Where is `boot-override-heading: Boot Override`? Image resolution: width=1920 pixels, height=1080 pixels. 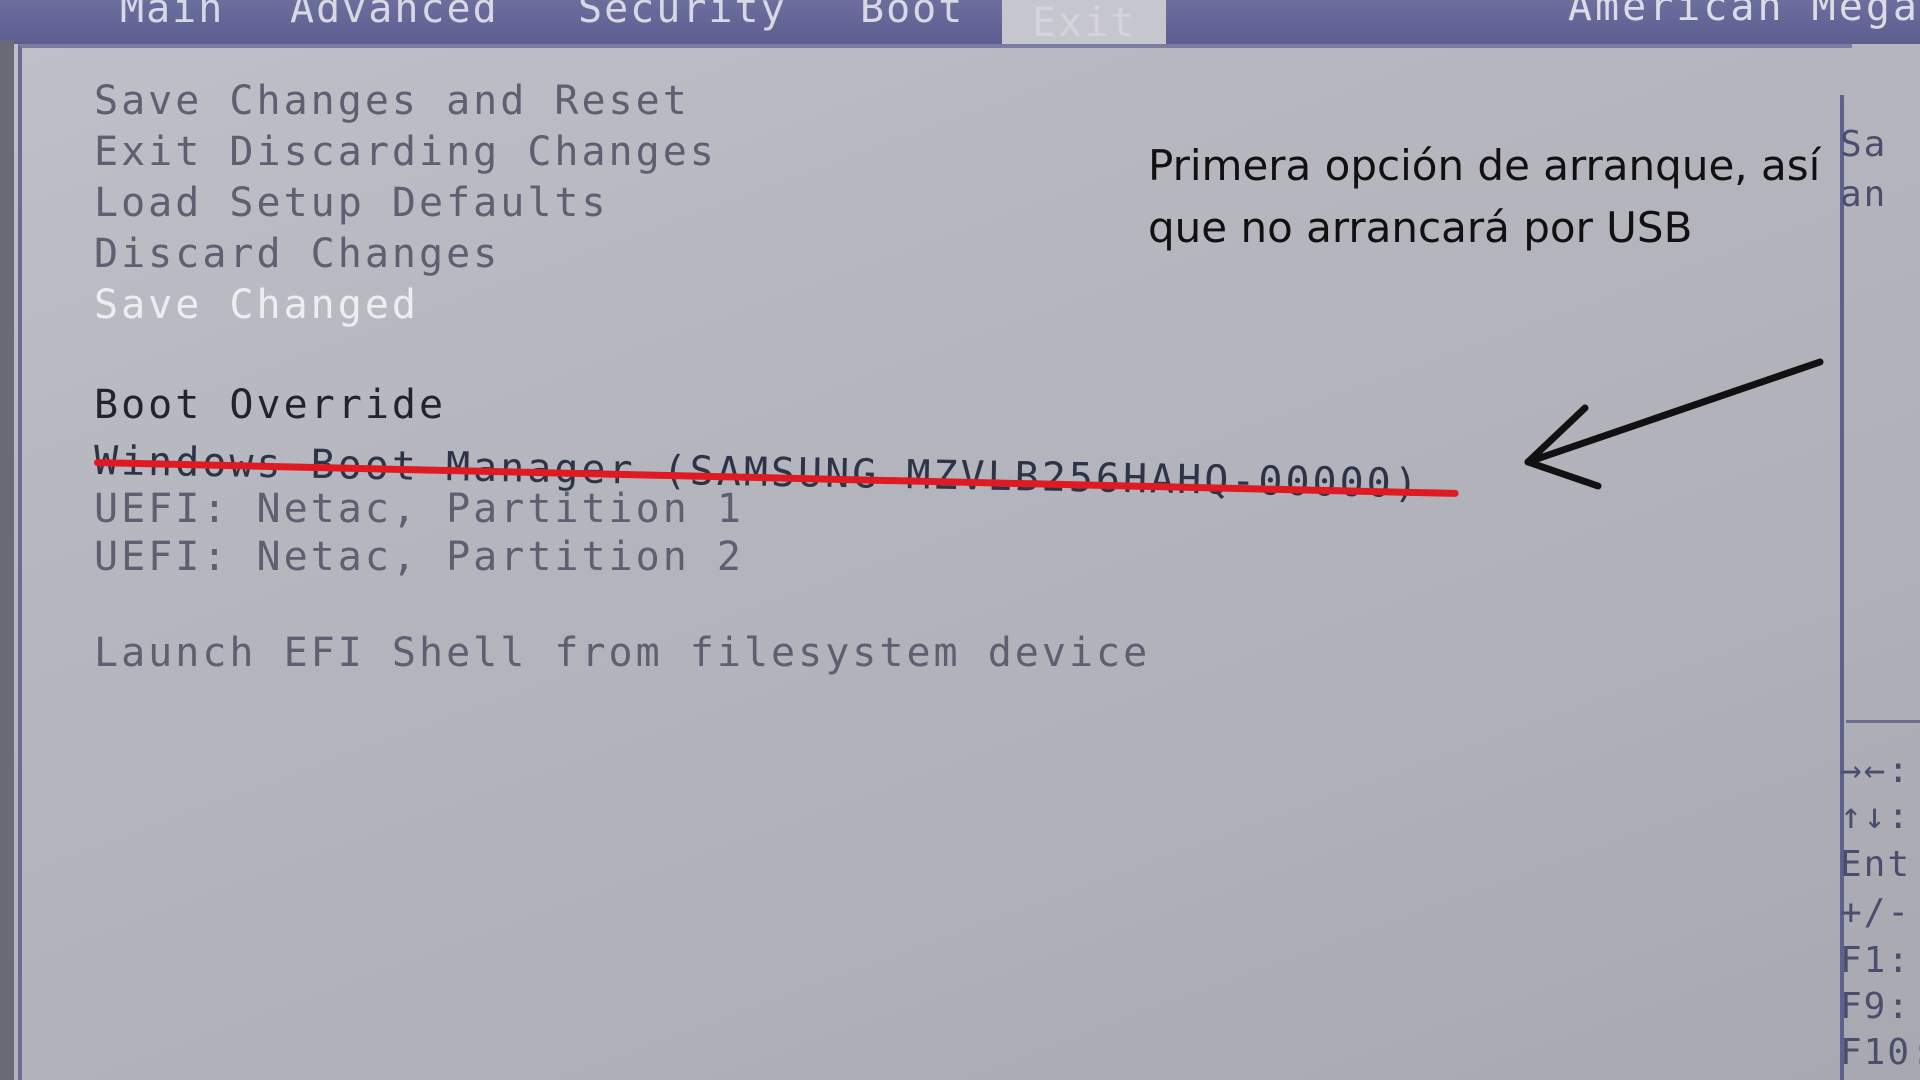
boot-override-heading: Boot Override is located at coordinates (270, 405).